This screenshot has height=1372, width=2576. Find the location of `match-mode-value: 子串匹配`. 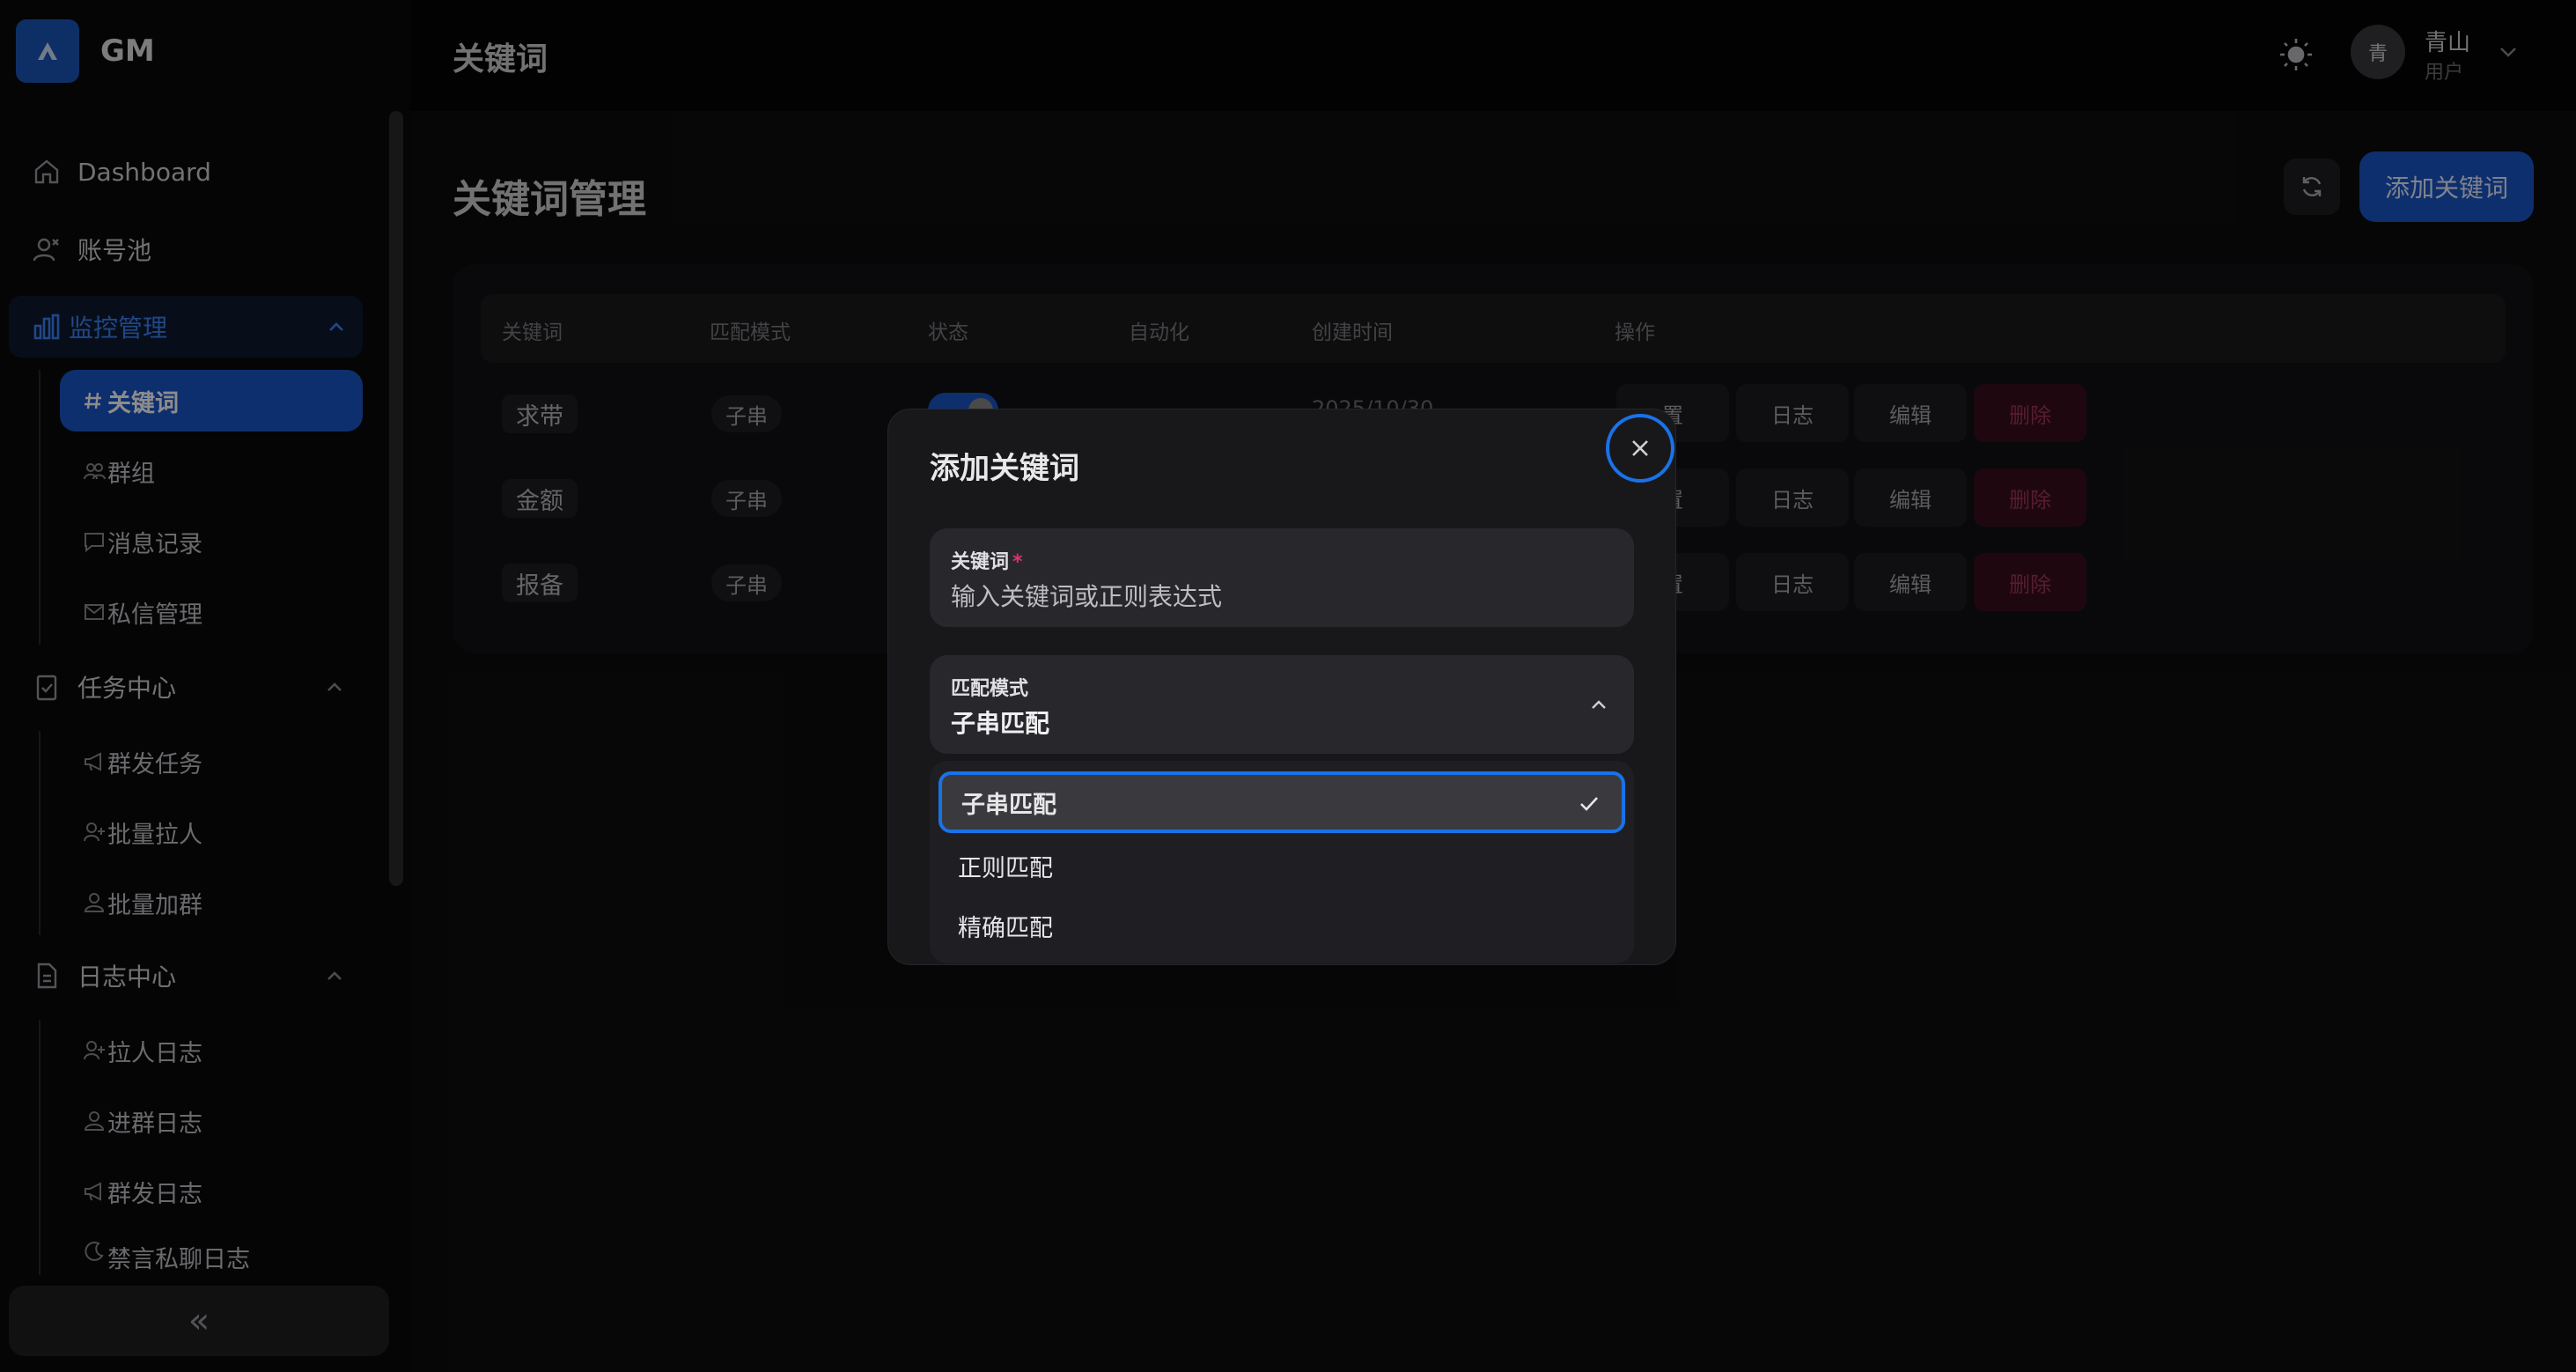

match-mode-value: 子串匹配 is located at coordinates (1000, 723).